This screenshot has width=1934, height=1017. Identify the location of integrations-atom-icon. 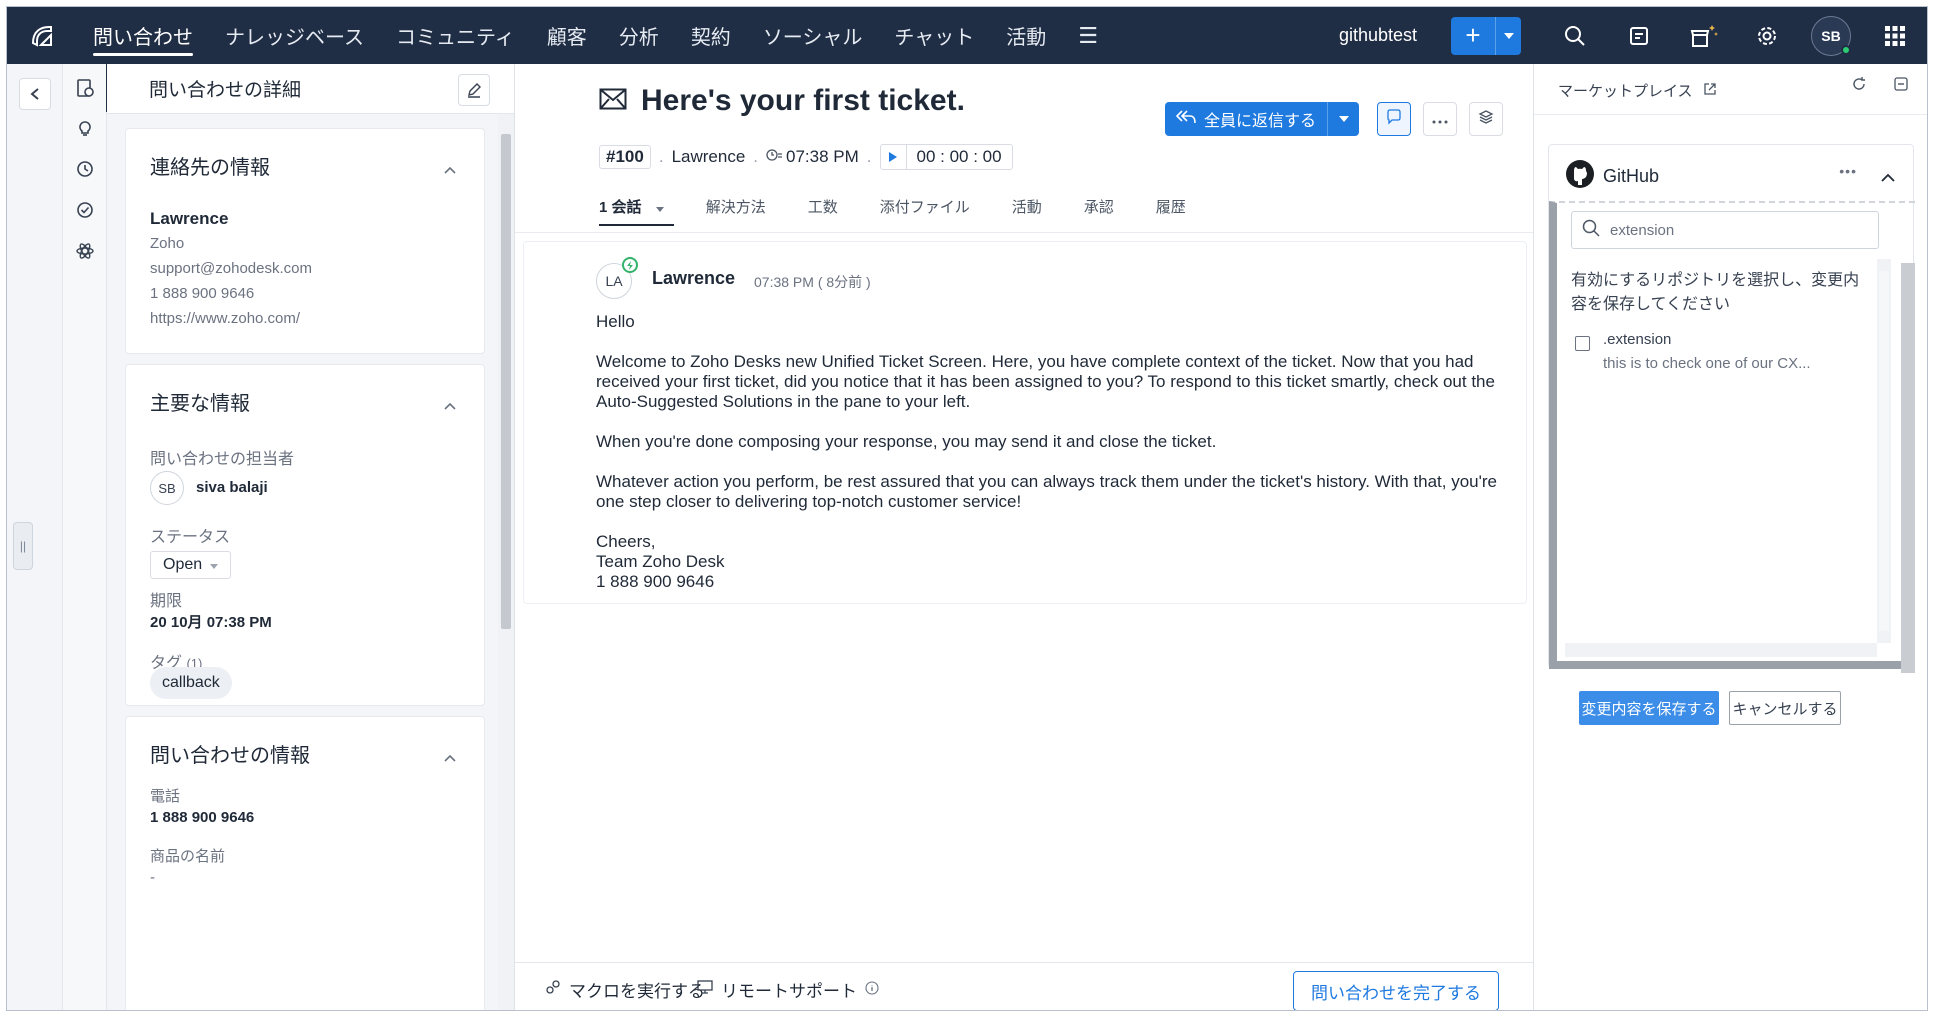
(85, 251).